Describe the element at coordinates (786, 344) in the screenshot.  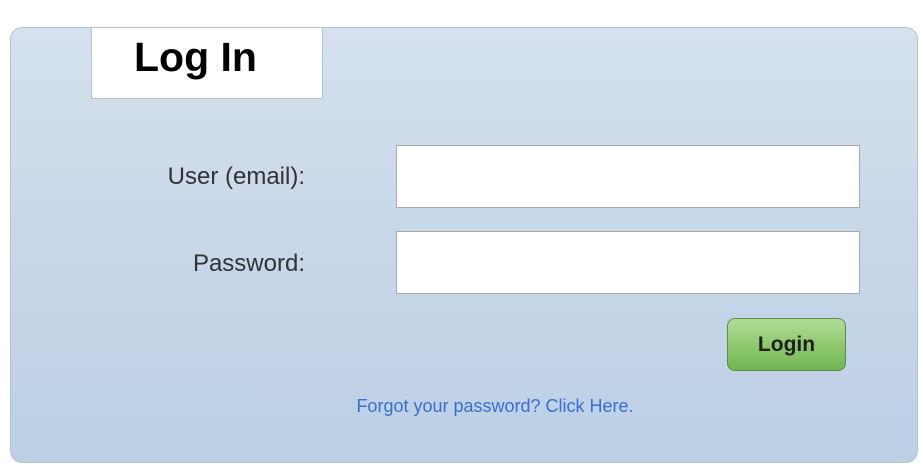
I see `login-button: Login` at that location.